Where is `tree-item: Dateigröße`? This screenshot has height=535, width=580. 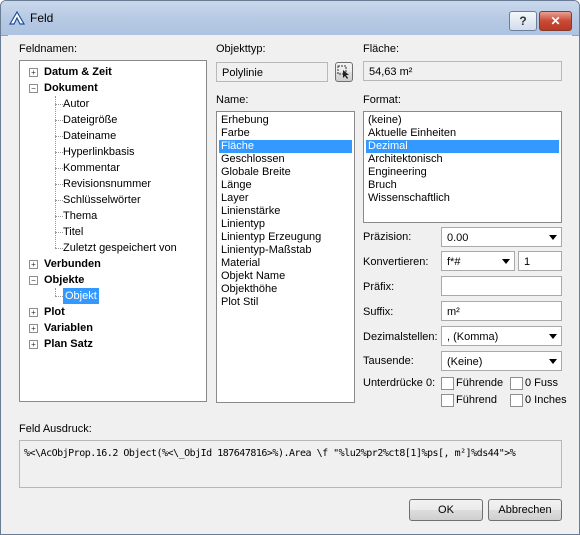 tree-item: Dateigröße is located at coordinates (90, 120).